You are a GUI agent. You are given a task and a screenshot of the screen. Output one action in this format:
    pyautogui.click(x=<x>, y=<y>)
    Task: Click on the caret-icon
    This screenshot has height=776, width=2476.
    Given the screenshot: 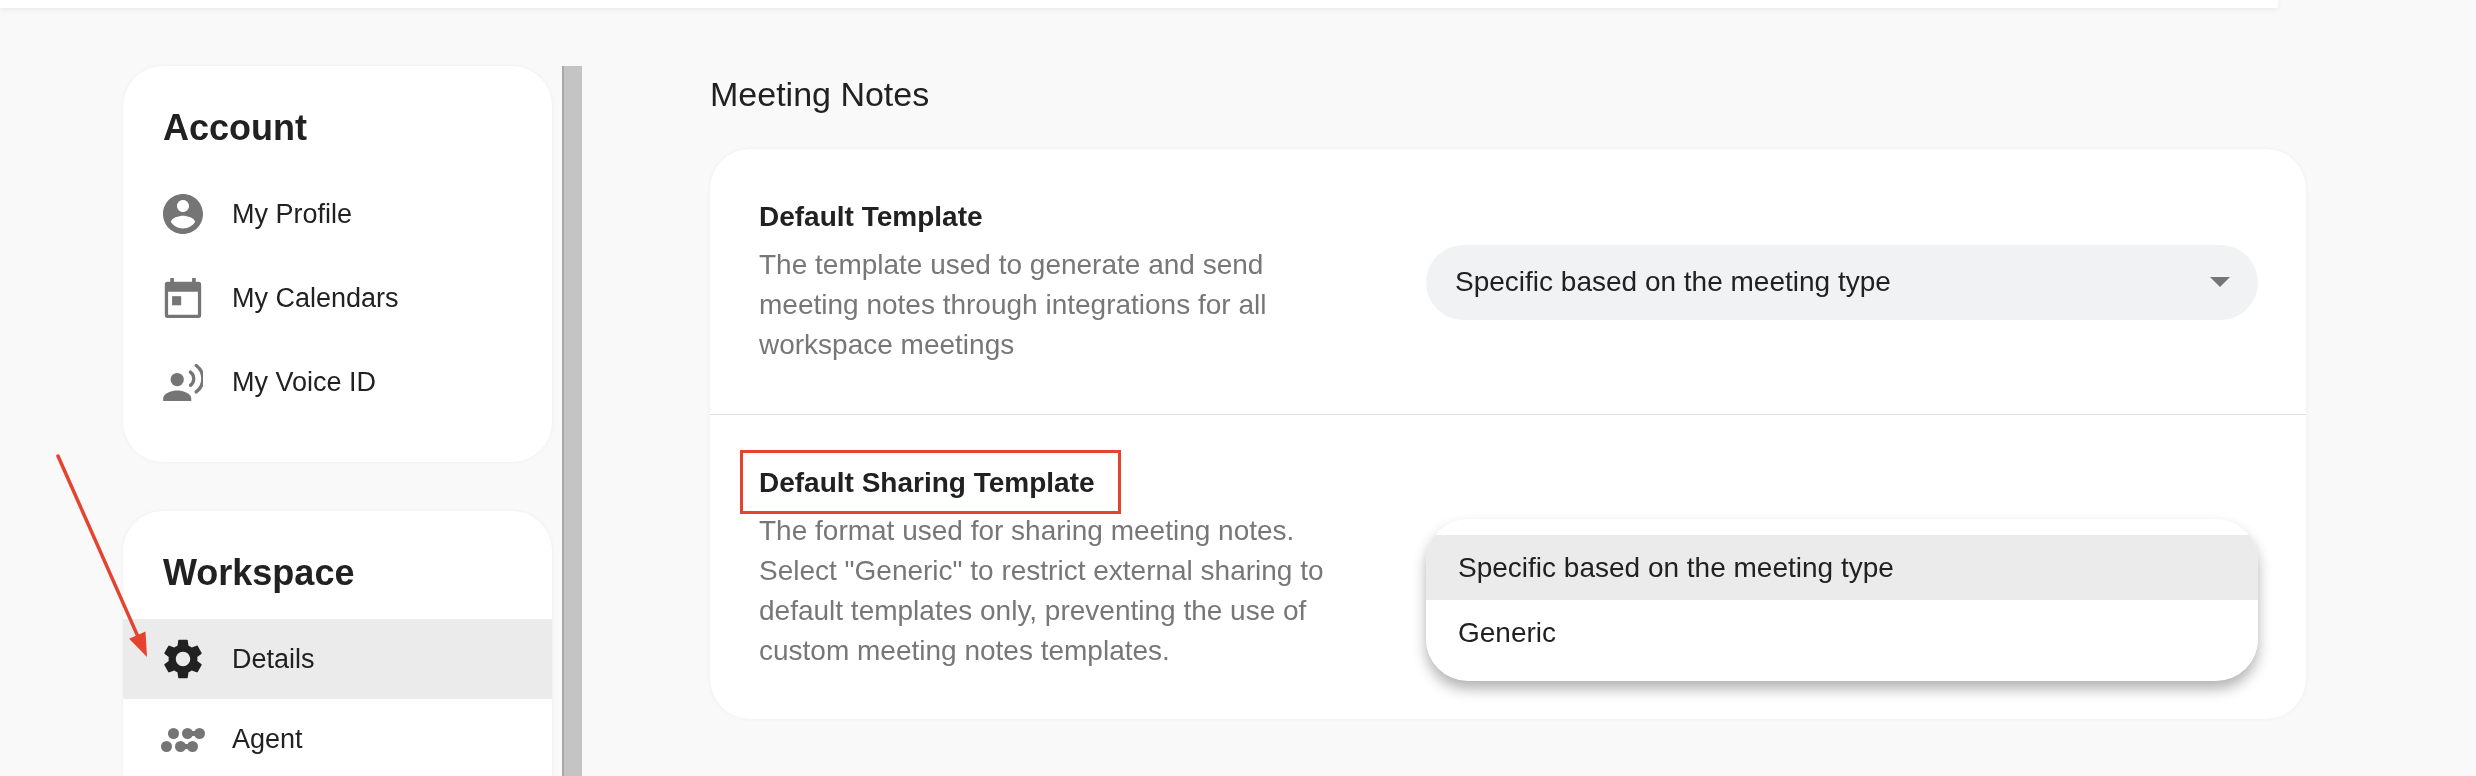 What is the action you would take?
    pyautogui.click(x=2220, y=282)
    